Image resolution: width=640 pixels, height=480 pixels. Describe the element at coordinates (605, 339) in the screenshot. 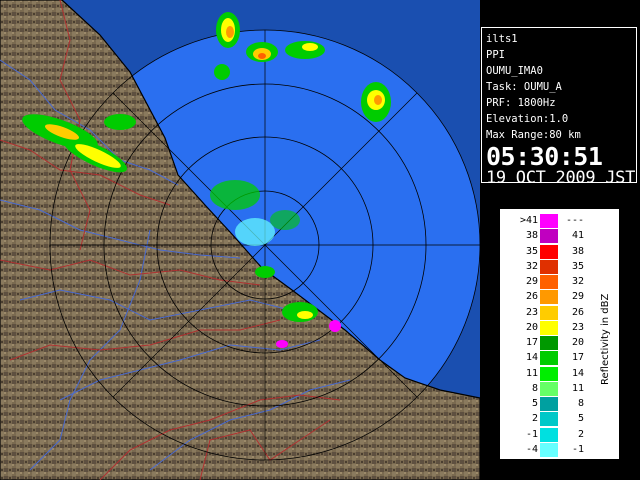

I see `legend-title: Reflectivity in dBZ` at that location.